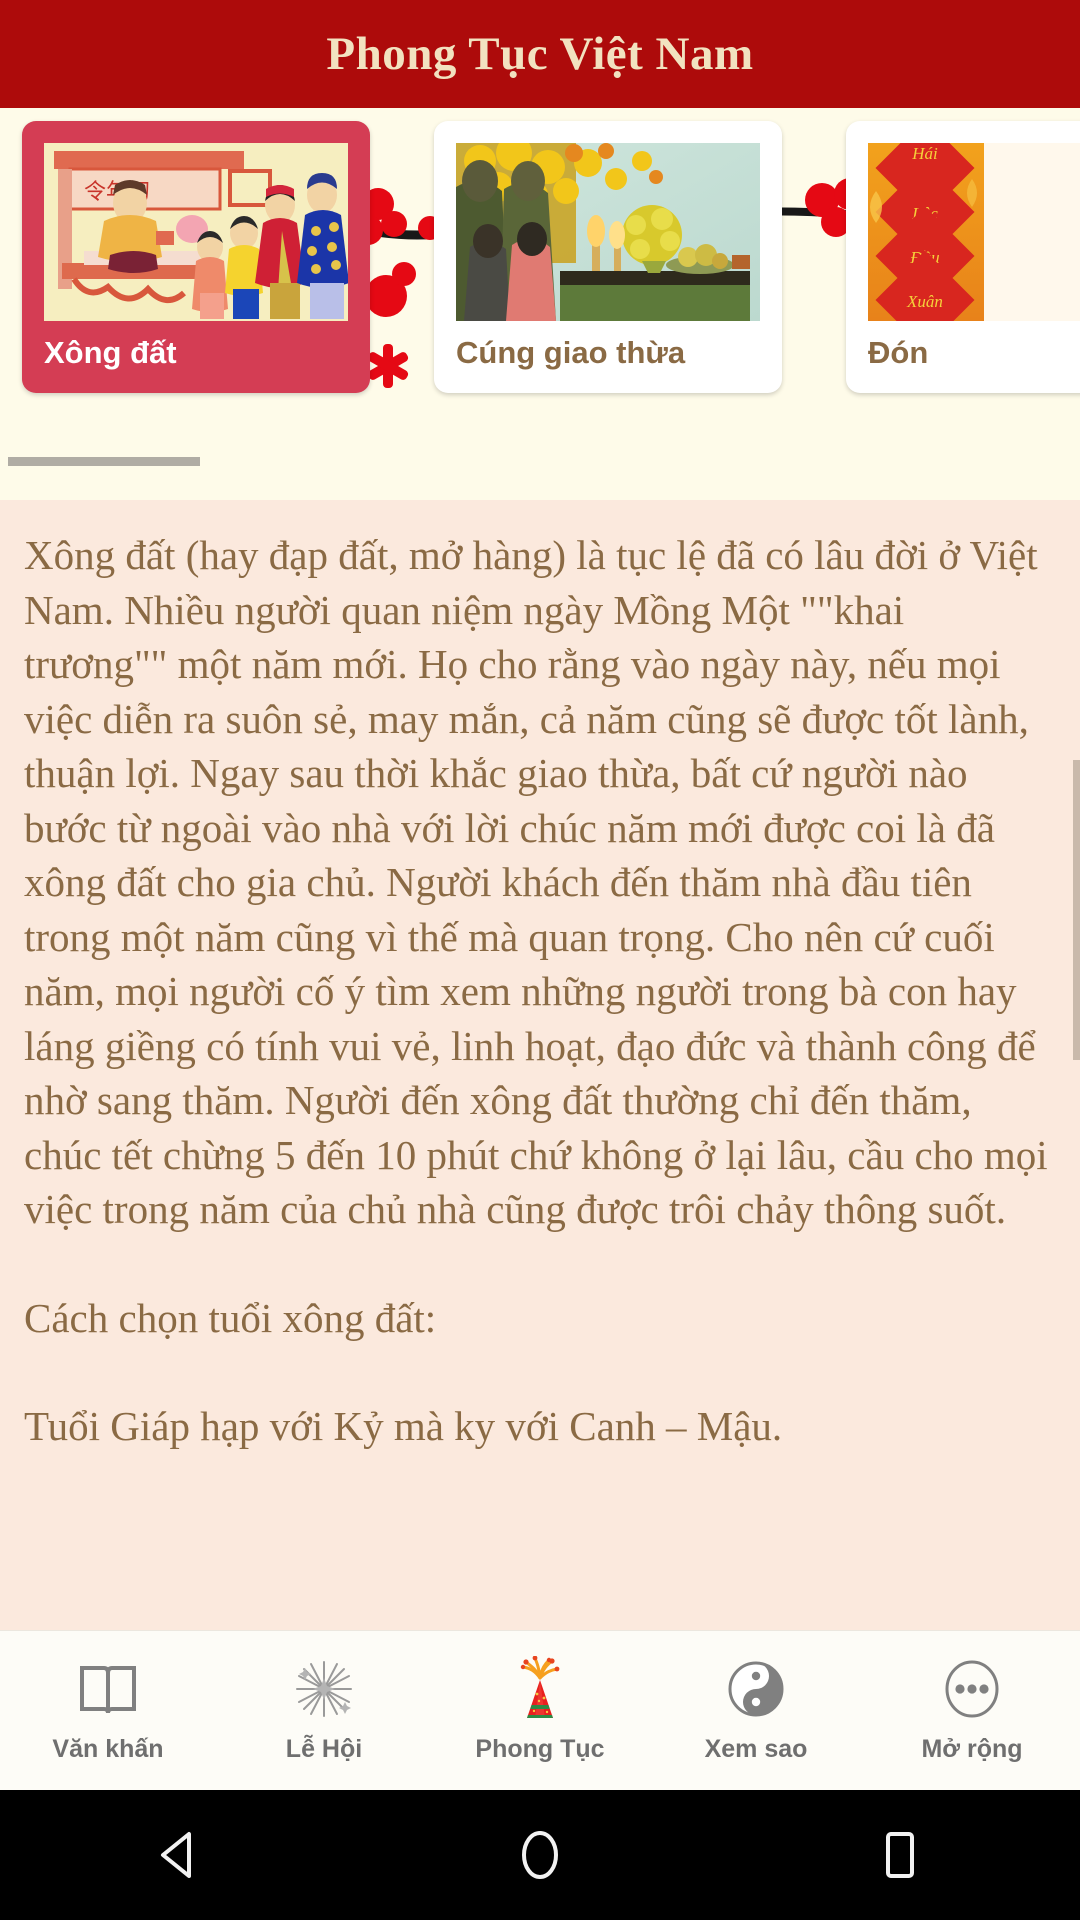  What do you see at coordinates (108, 1689) in the screenshot?
I see `open-book-icon` at bounding box center [108, 1689].